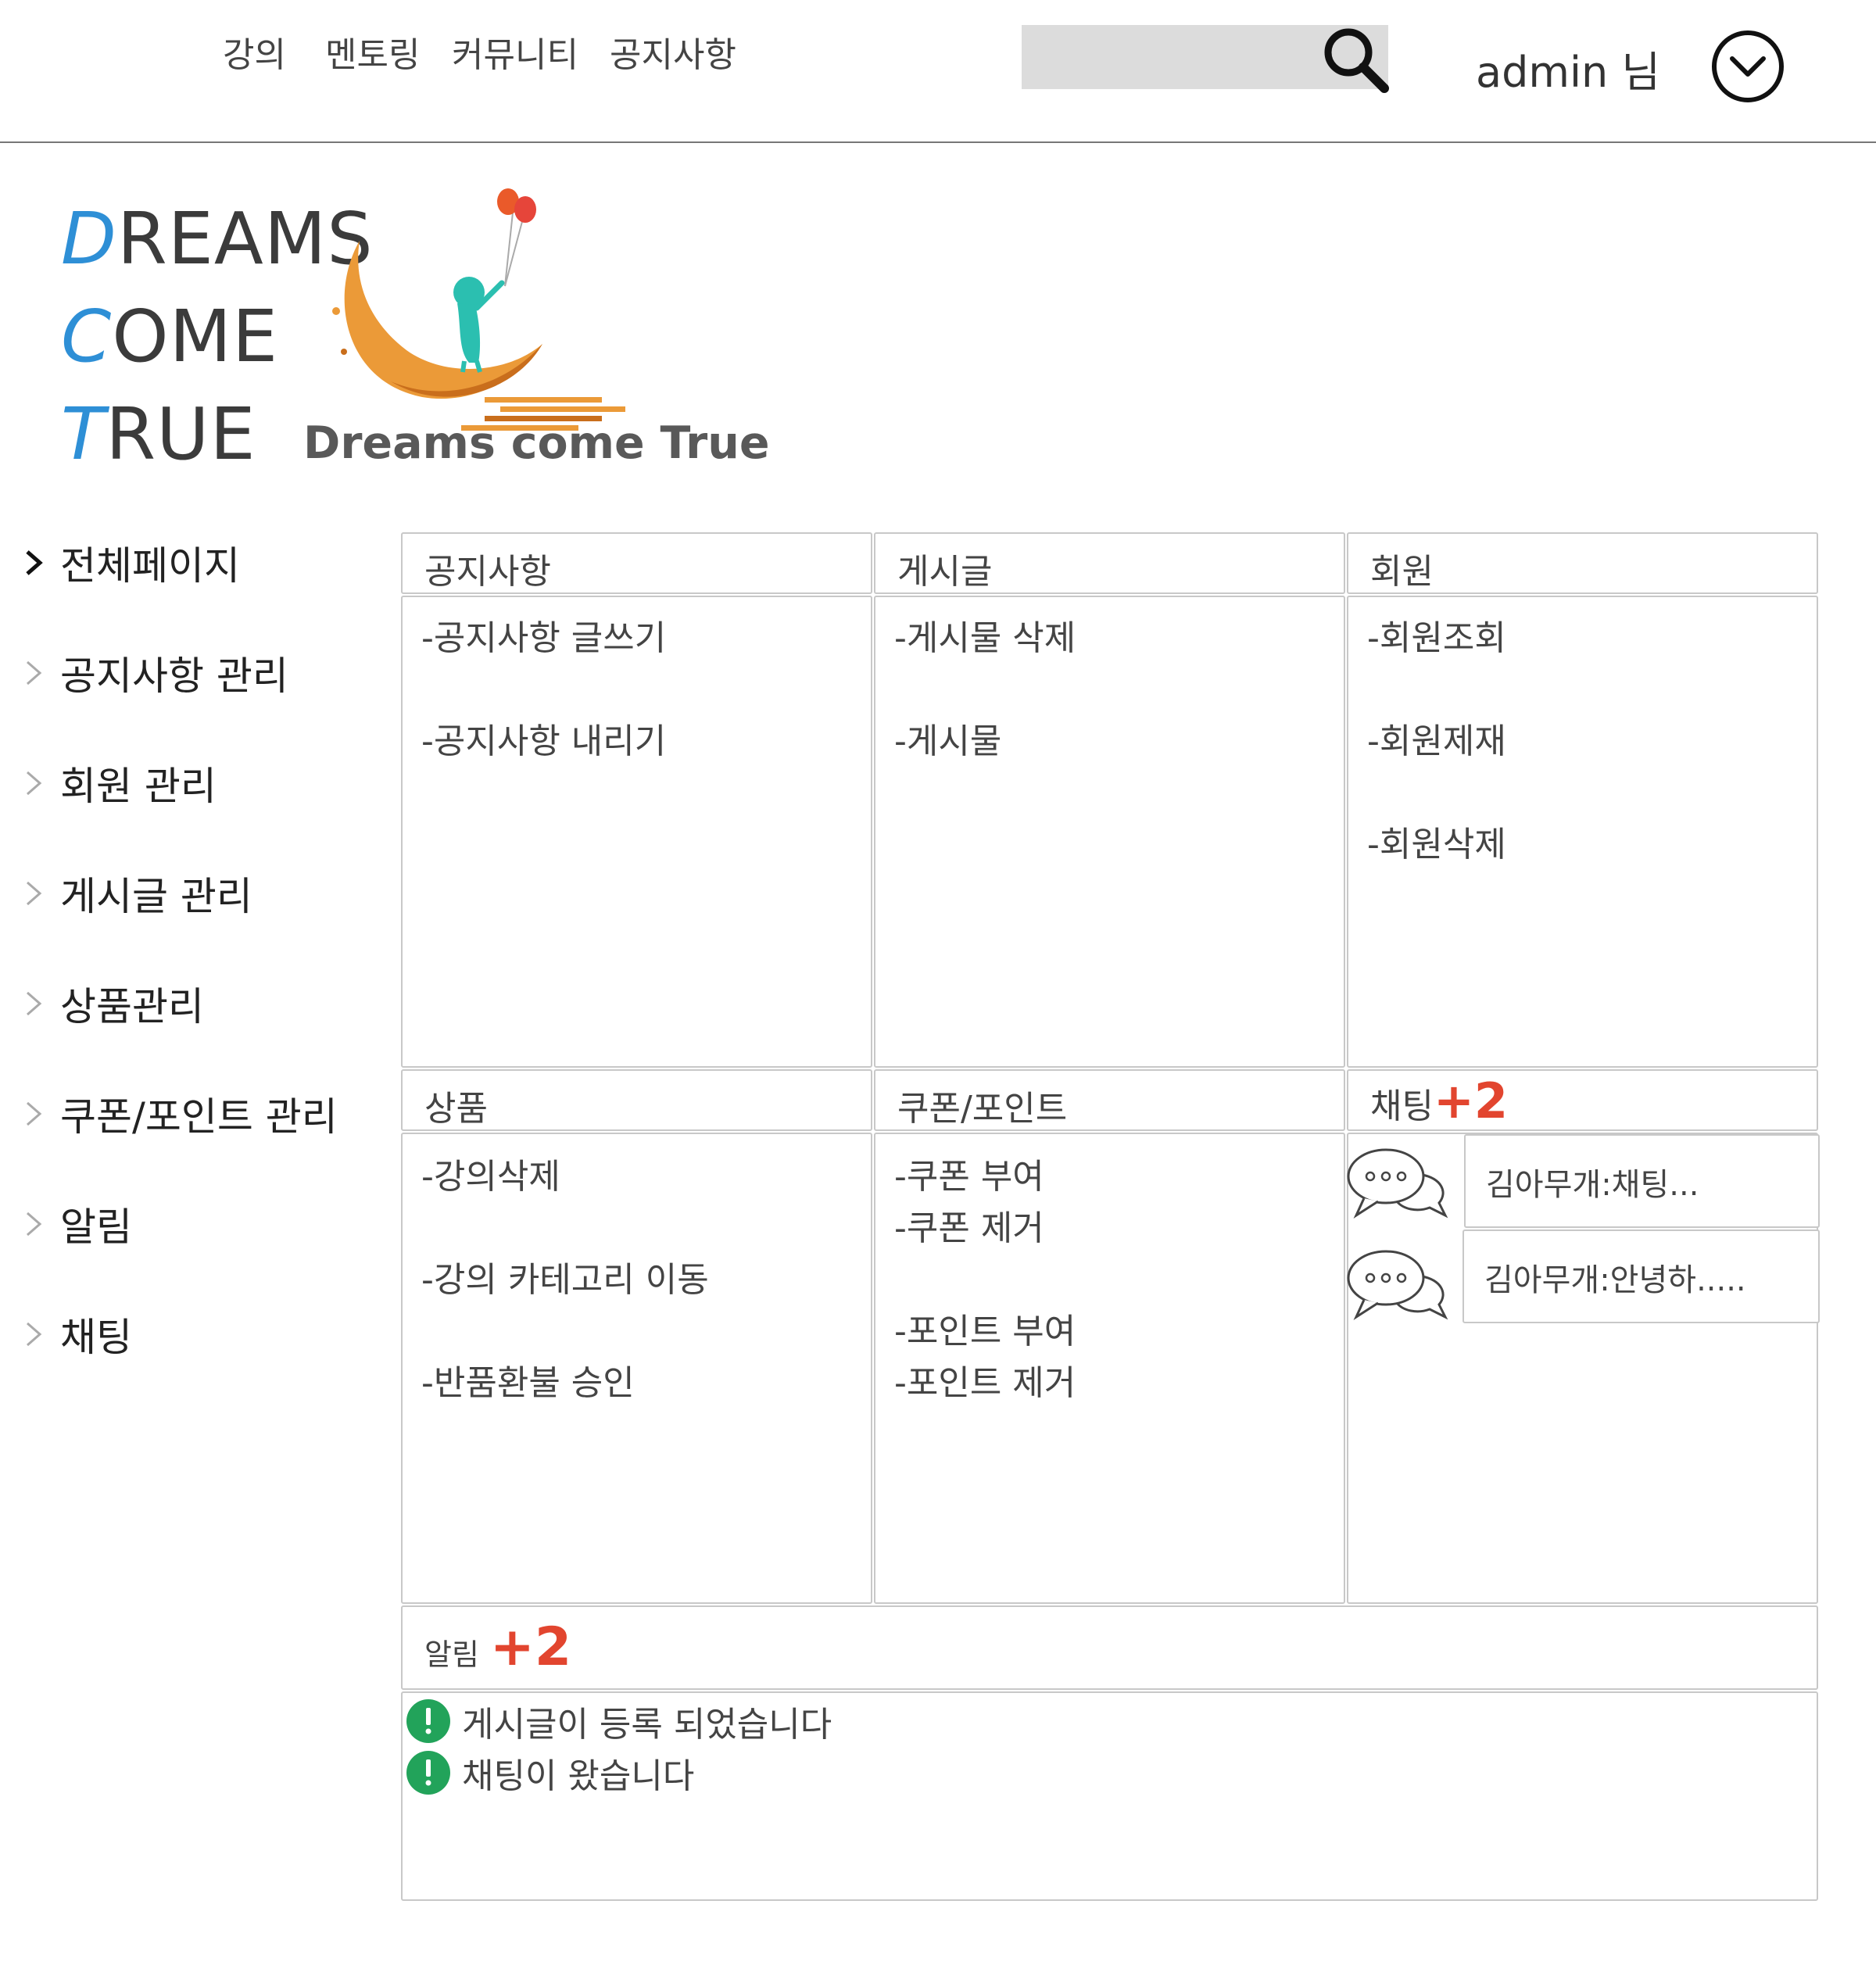 This screenshot has height=1965, width=1876. What do you see at coordinates (138, 786) in the screenshot?
I see `sidebar-item-label: 회원 관리` at bounding box center [138, 786].